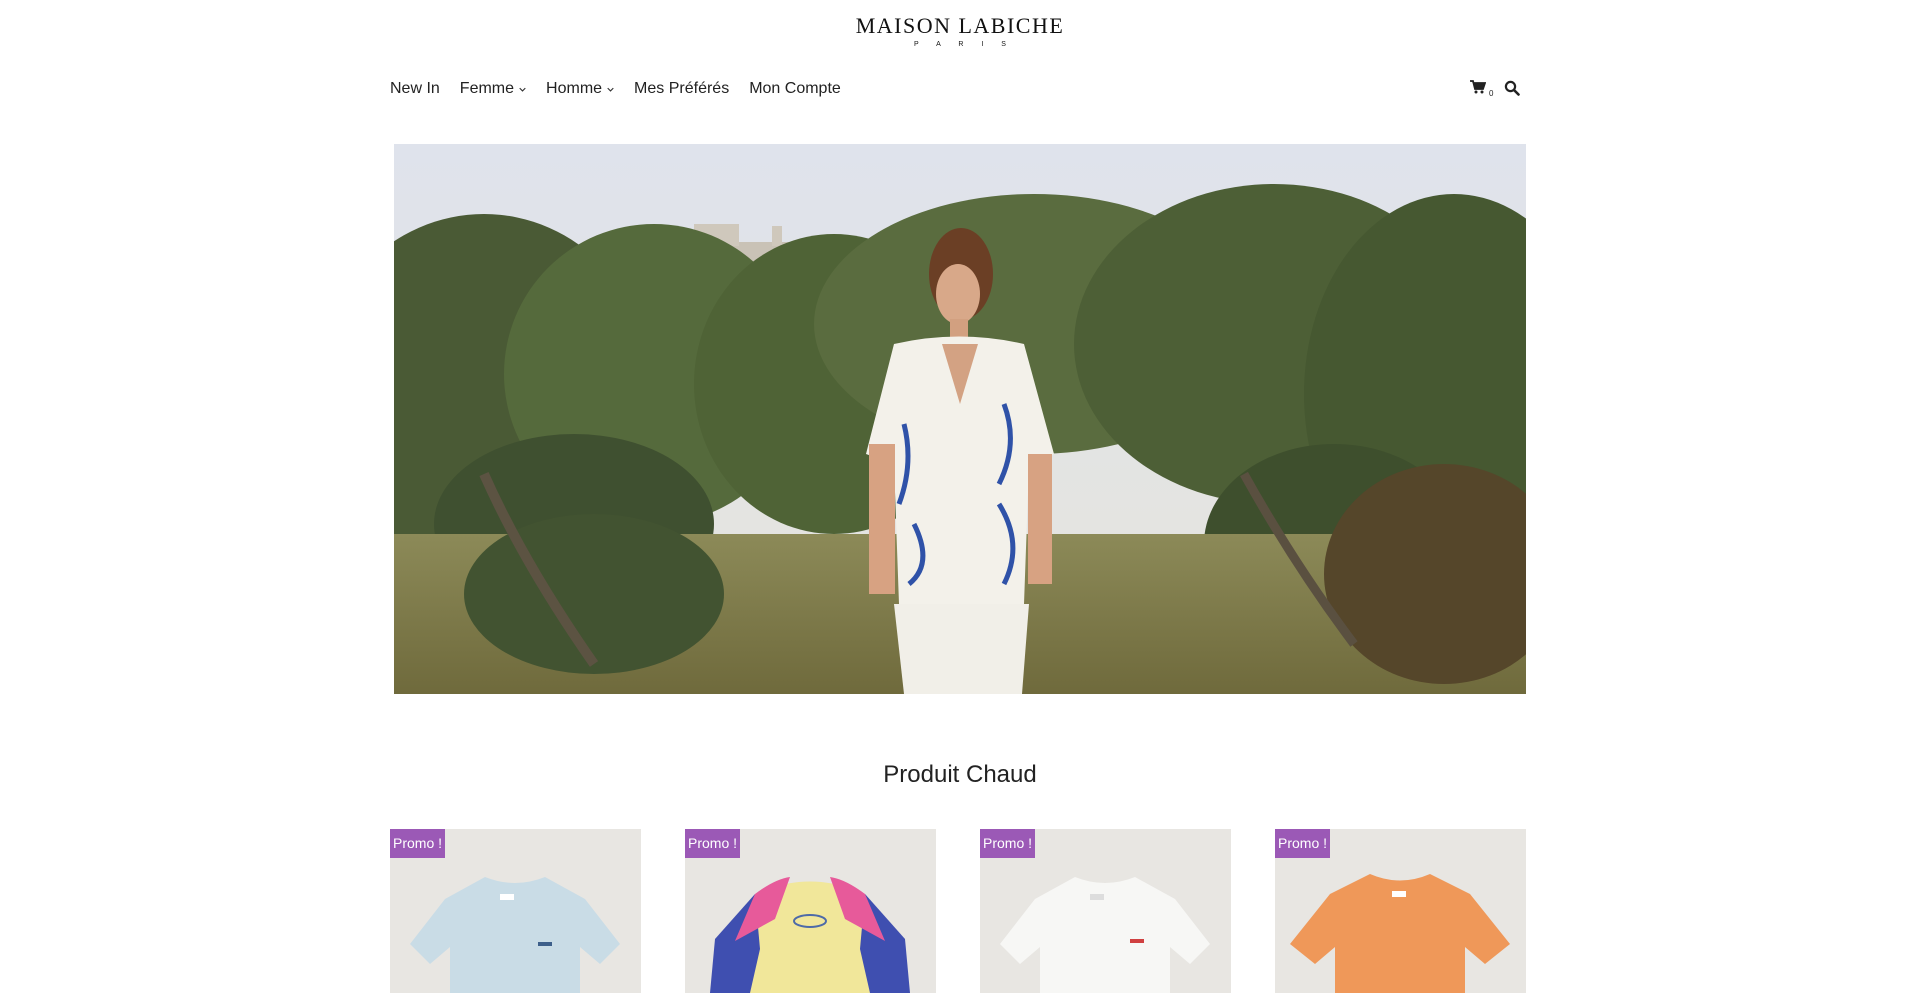 The height and width of the screenshot is (993, 1920). I want to click on cart-button: 0, so click(1481, 89).